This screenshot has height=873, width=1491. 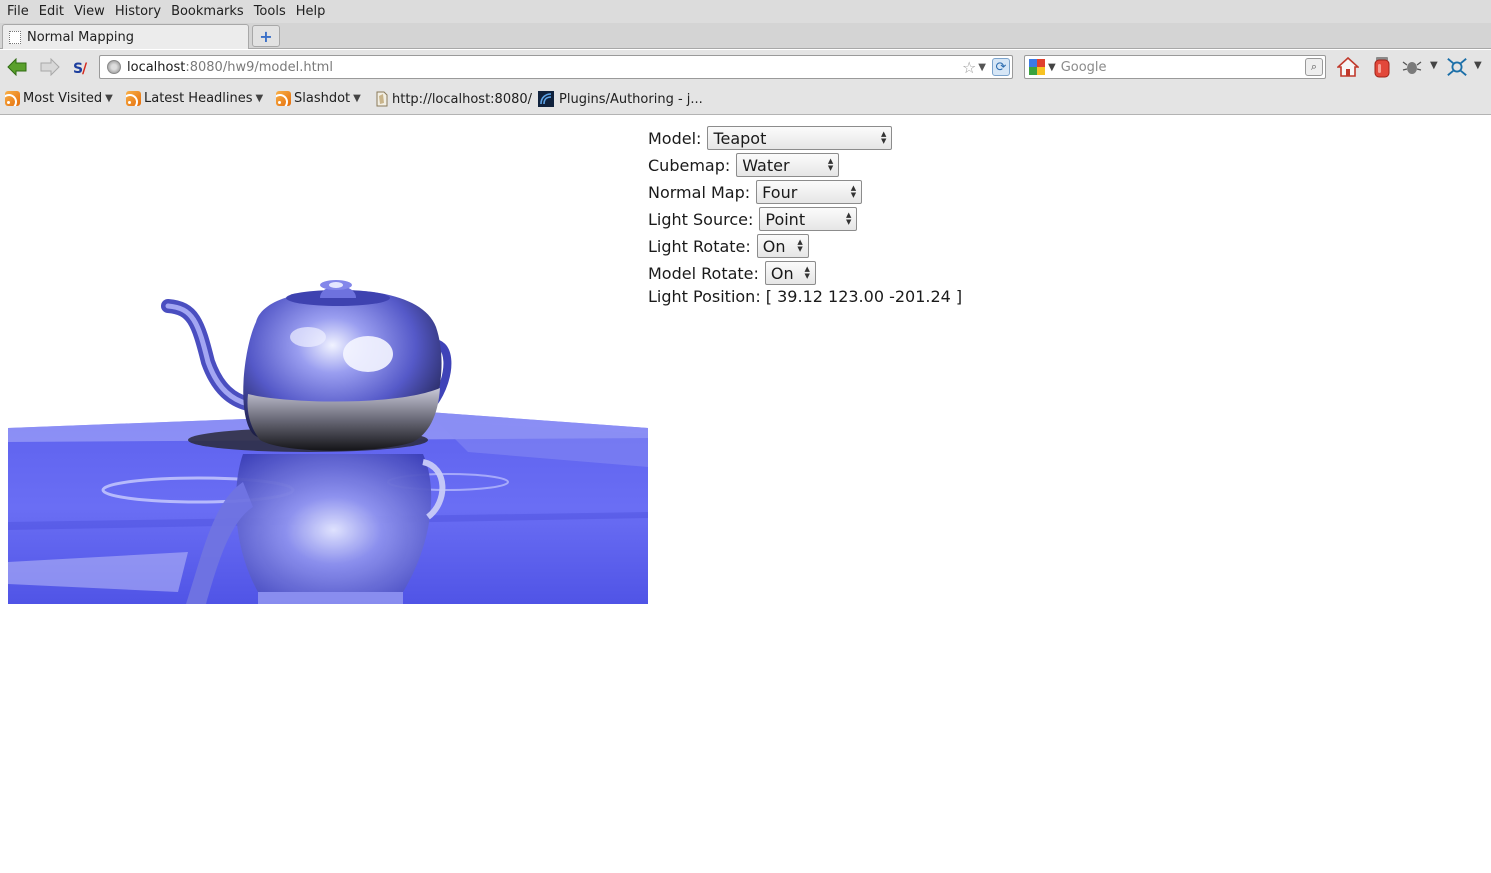 What do you see at coordinates (15, 37) in the screenshot?
I see `blank-page-icon` at bounding box center [15, 37].